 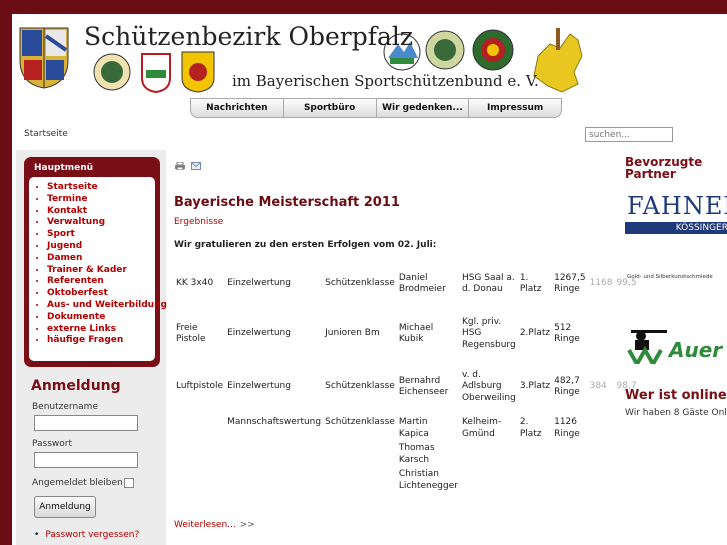 I want to click on menu-item-referenten: Referenten, so click(x=101, y=282).